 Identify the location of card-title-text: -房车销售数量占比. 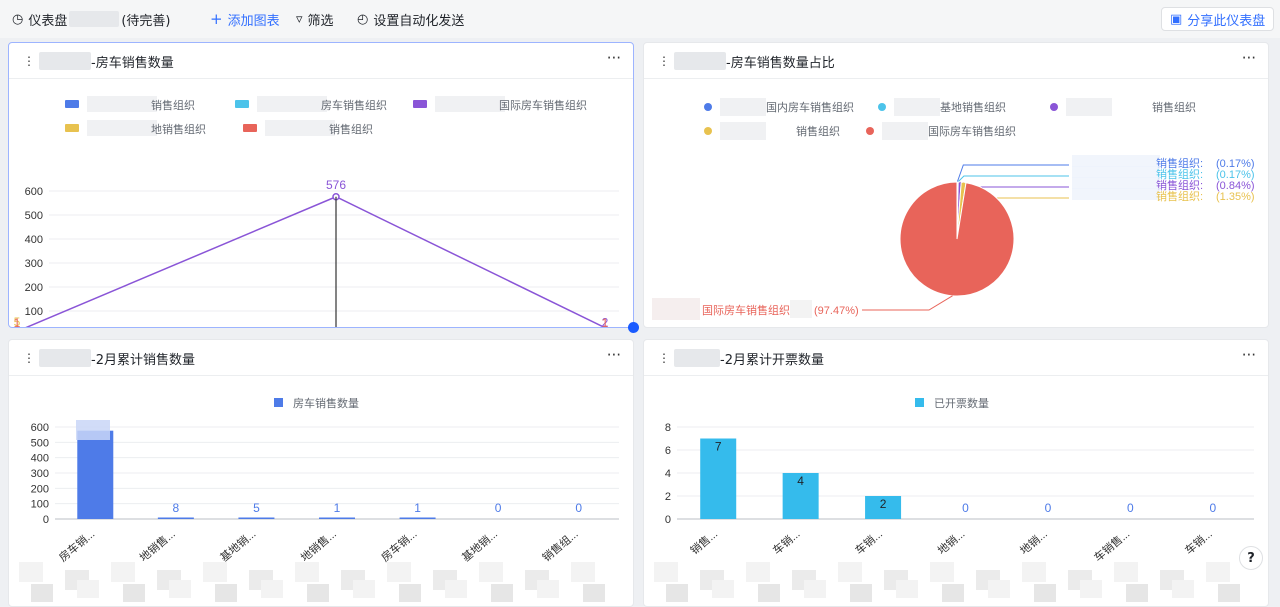
(780, 63).